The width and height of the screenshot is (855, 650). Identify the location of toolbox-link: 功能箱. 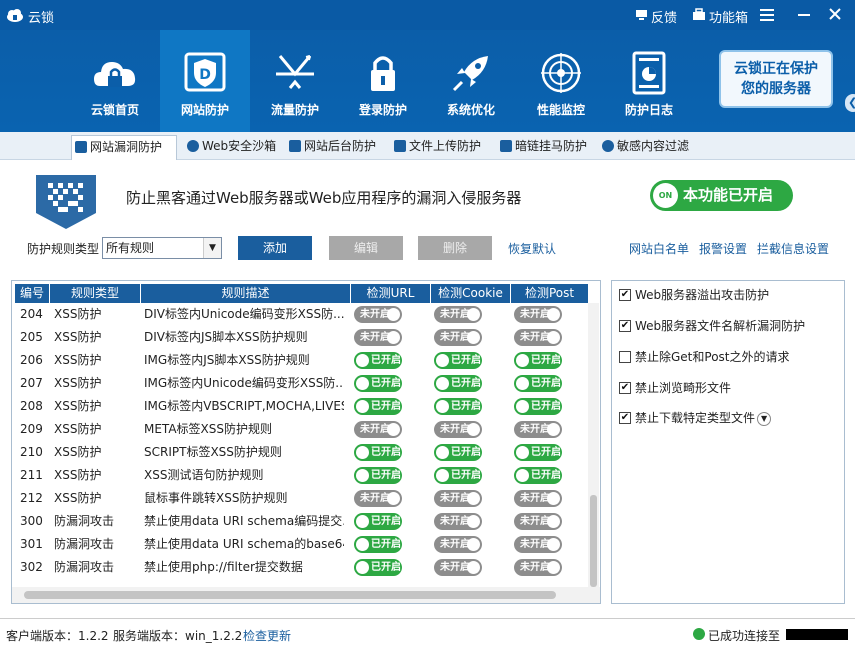
(728, 16).